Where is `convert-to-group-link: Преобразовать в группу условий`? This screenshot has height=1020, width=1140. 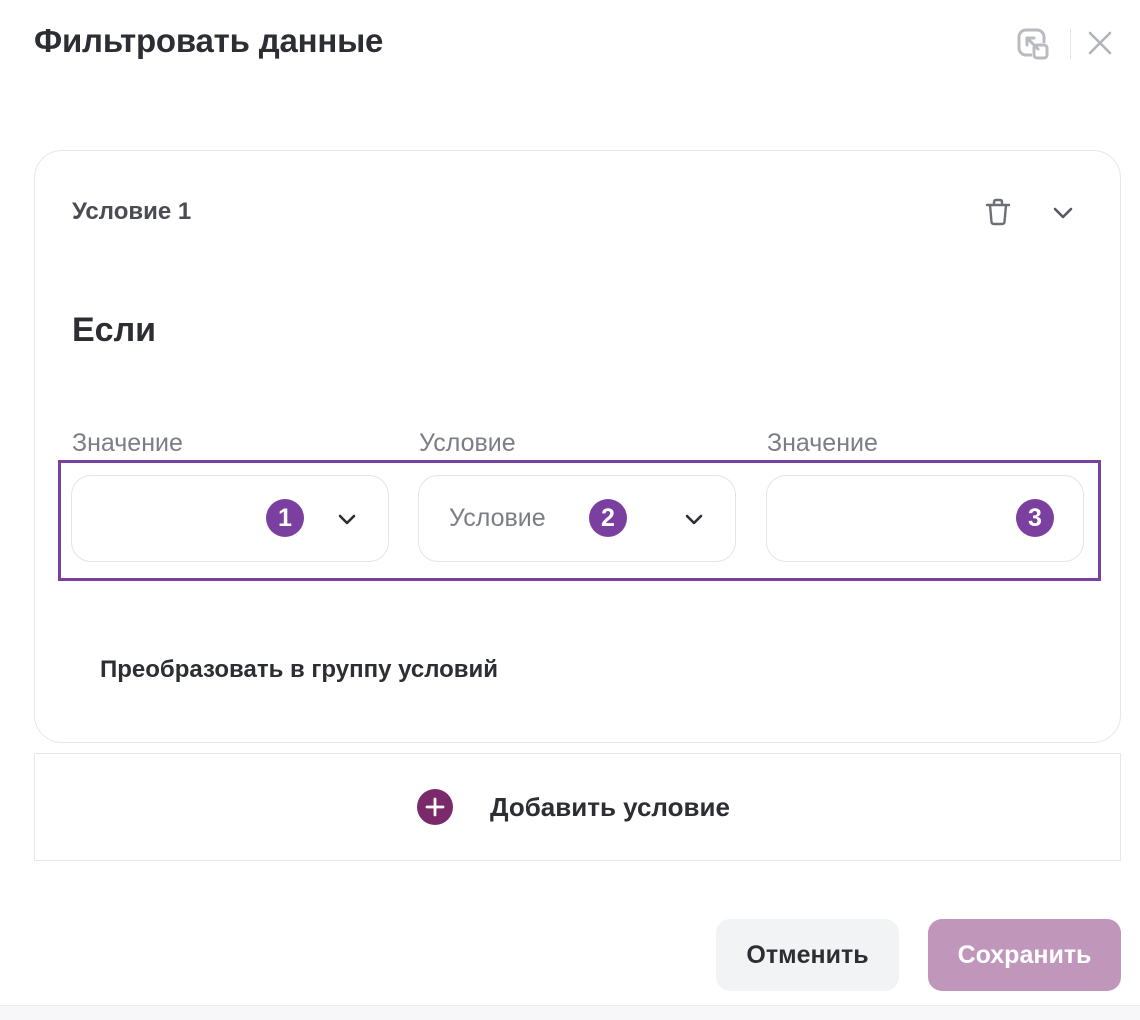
convert-to-group-link: Преобразовать в группу условий is located at coordinates (299, 670).